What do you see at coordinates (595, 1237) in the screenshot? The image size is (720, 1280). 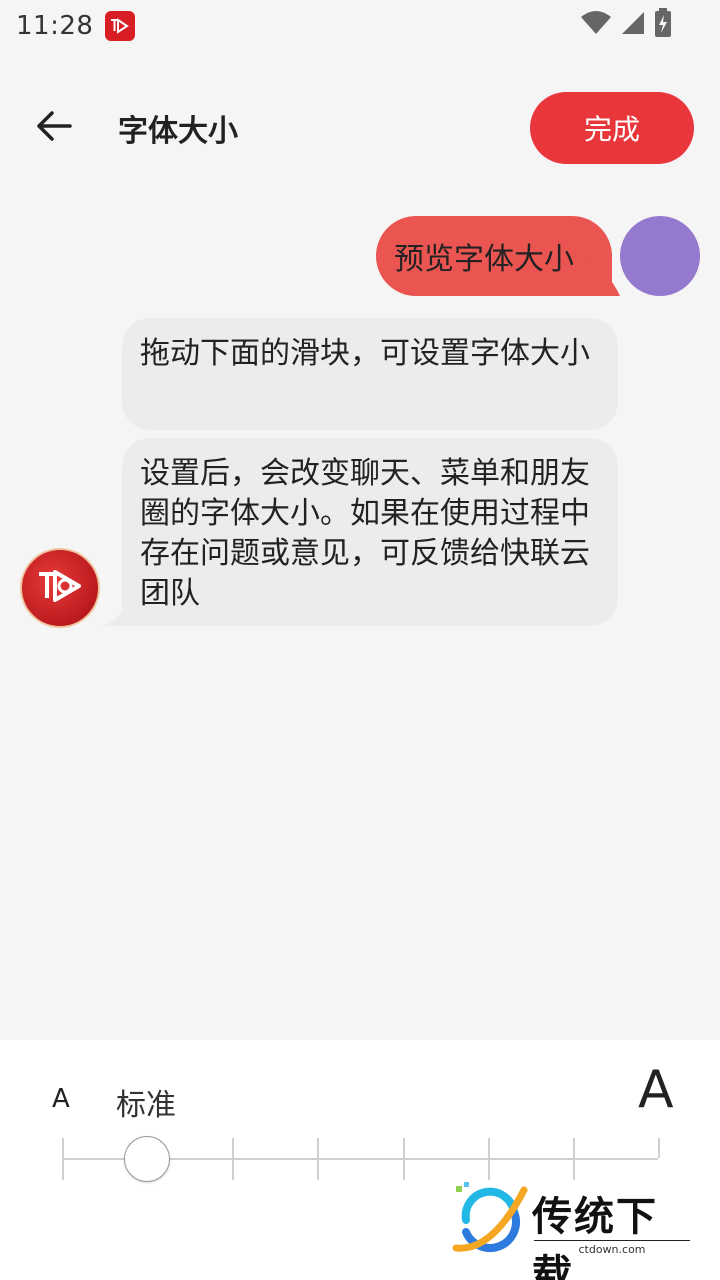 I see `watermark-text: 传统下载` at bounding box center [595, 1237].